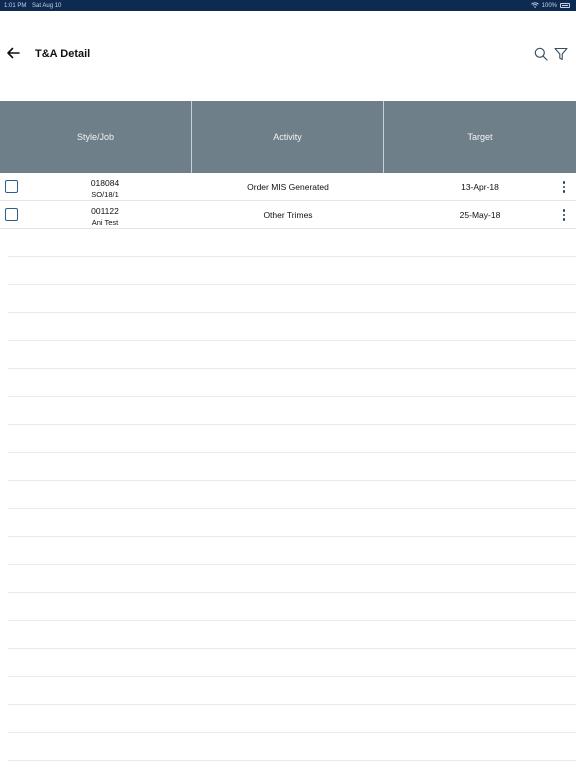  I want to click on column-header-target: Target, so click(480, 137).